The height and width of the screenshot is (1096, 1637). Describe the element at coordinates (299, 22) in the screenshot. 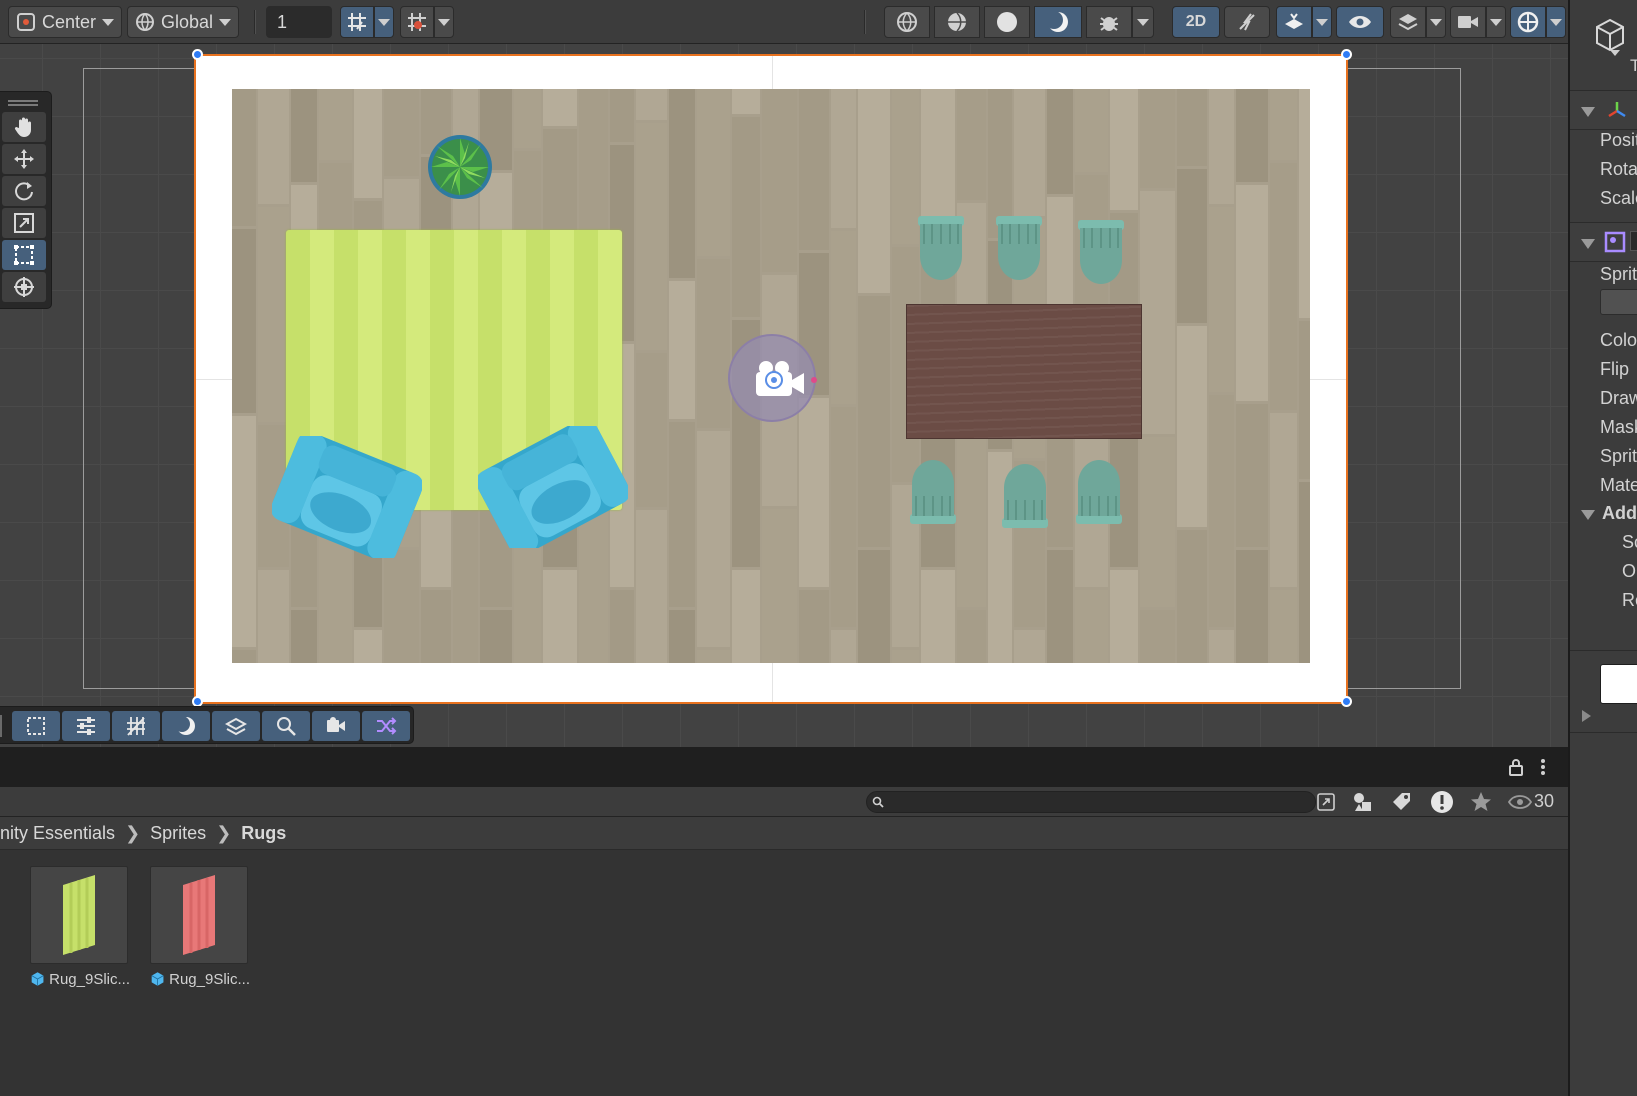

I see `grid-increment-field: 1` at that location.